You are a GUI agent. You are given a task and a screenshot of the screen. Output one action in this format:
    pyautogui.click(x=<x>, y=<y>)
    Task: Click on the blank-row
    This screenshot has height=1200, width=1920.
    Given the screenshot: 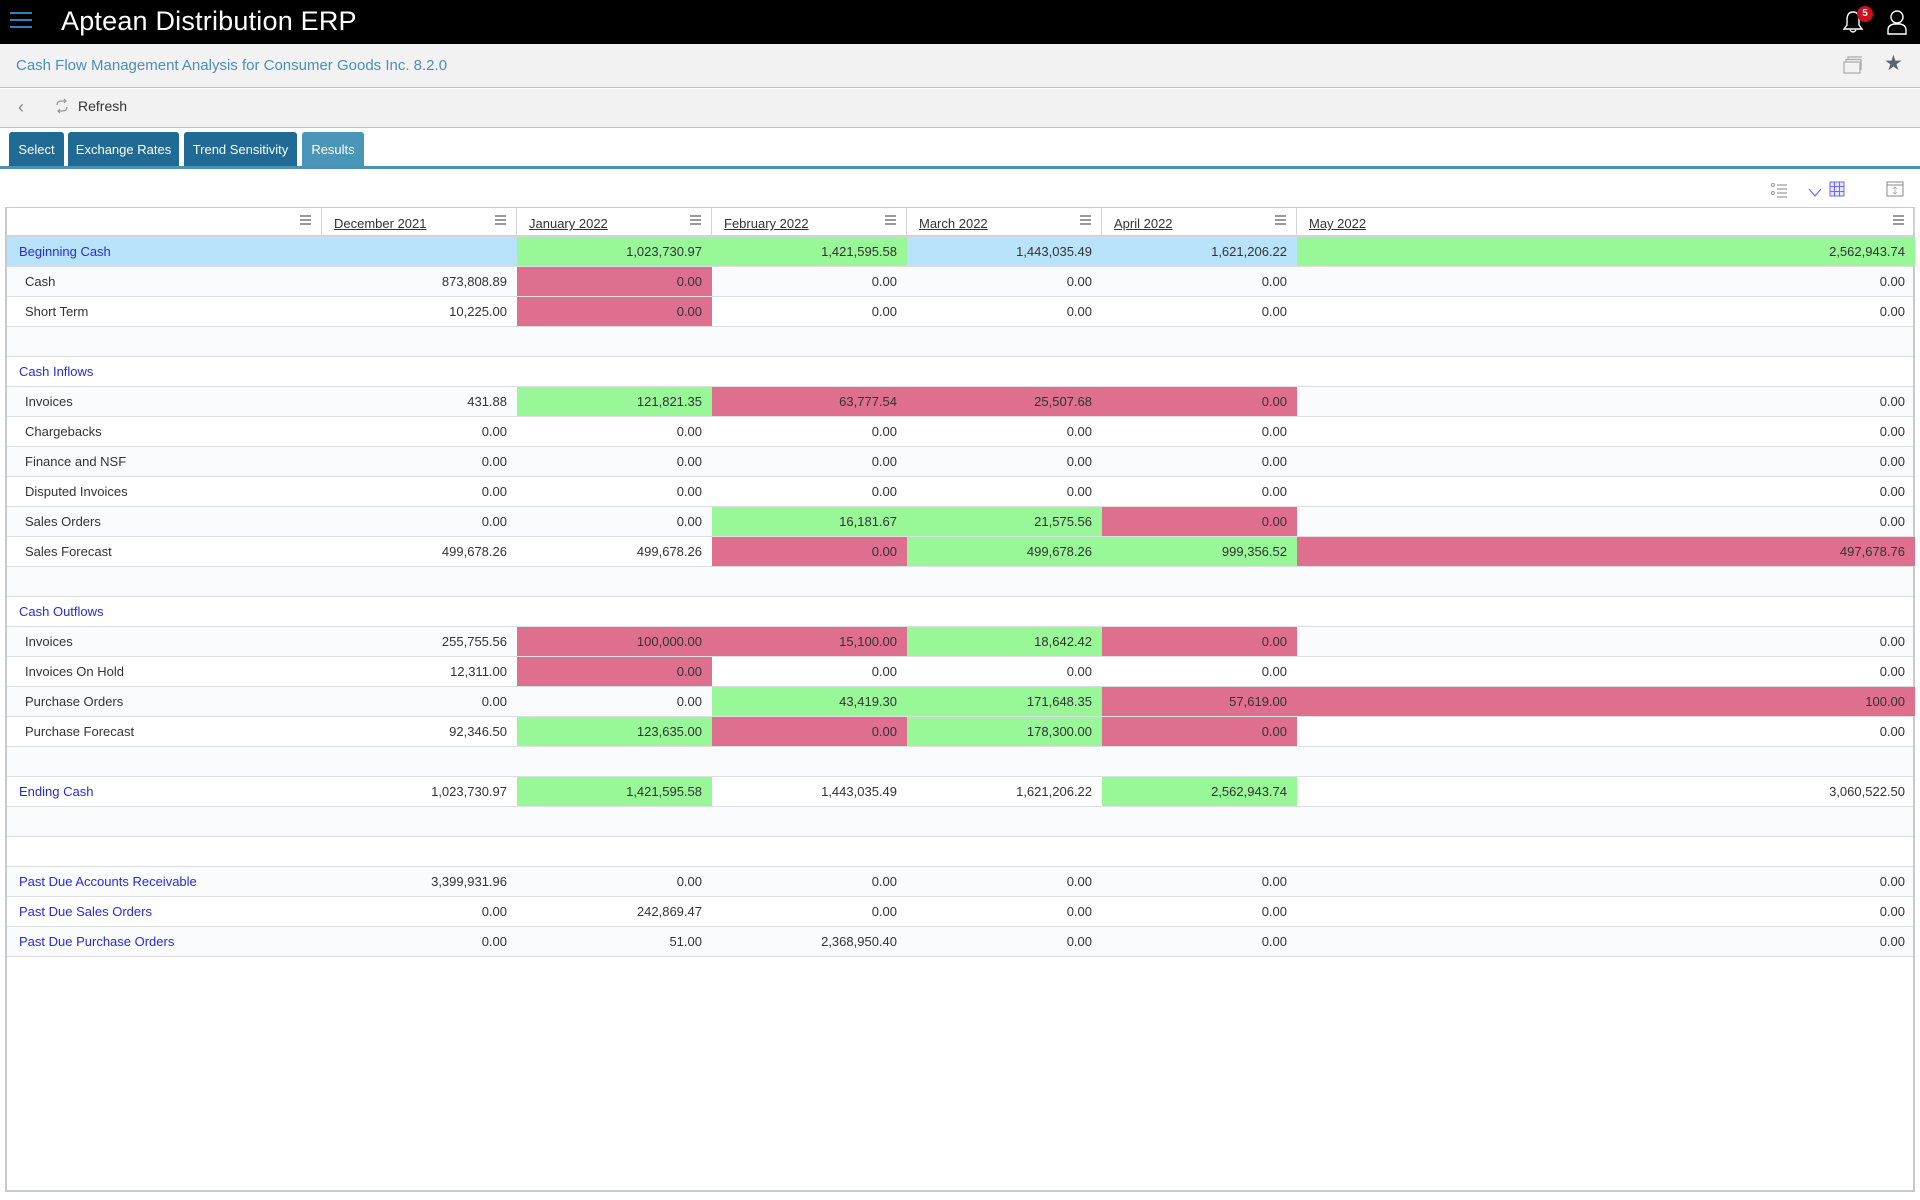 What is the action you would take?
    pyautogui.click(x=960, y=852)
    